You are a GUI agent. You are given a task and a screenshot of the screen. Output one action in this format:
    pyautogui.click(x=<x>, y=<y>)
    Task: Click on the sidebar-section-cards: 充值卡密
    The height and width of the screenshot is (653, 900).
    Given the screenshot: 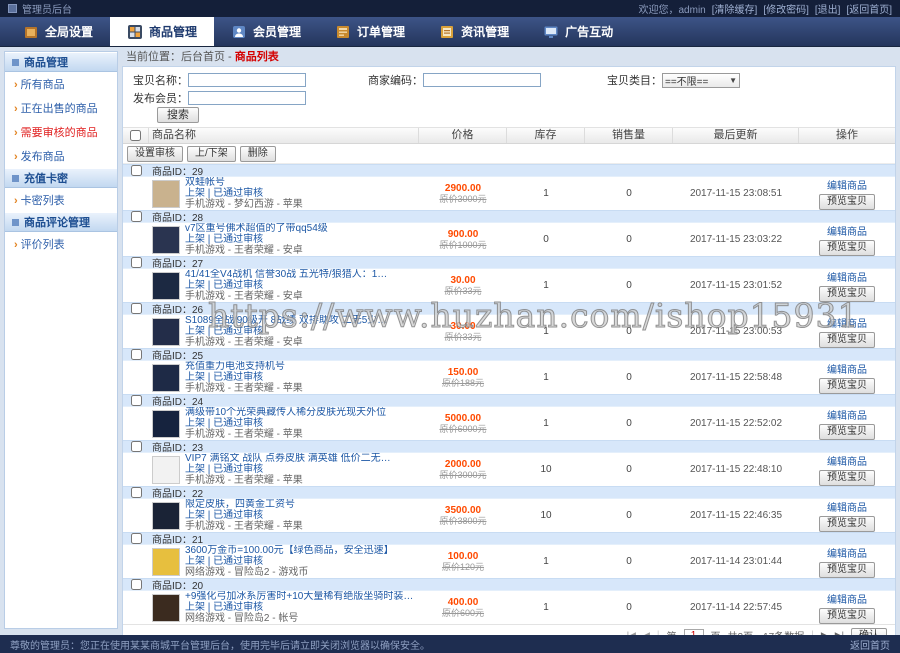 What is the action you would take?
    pyautogui.click(x=61, y=178)
    